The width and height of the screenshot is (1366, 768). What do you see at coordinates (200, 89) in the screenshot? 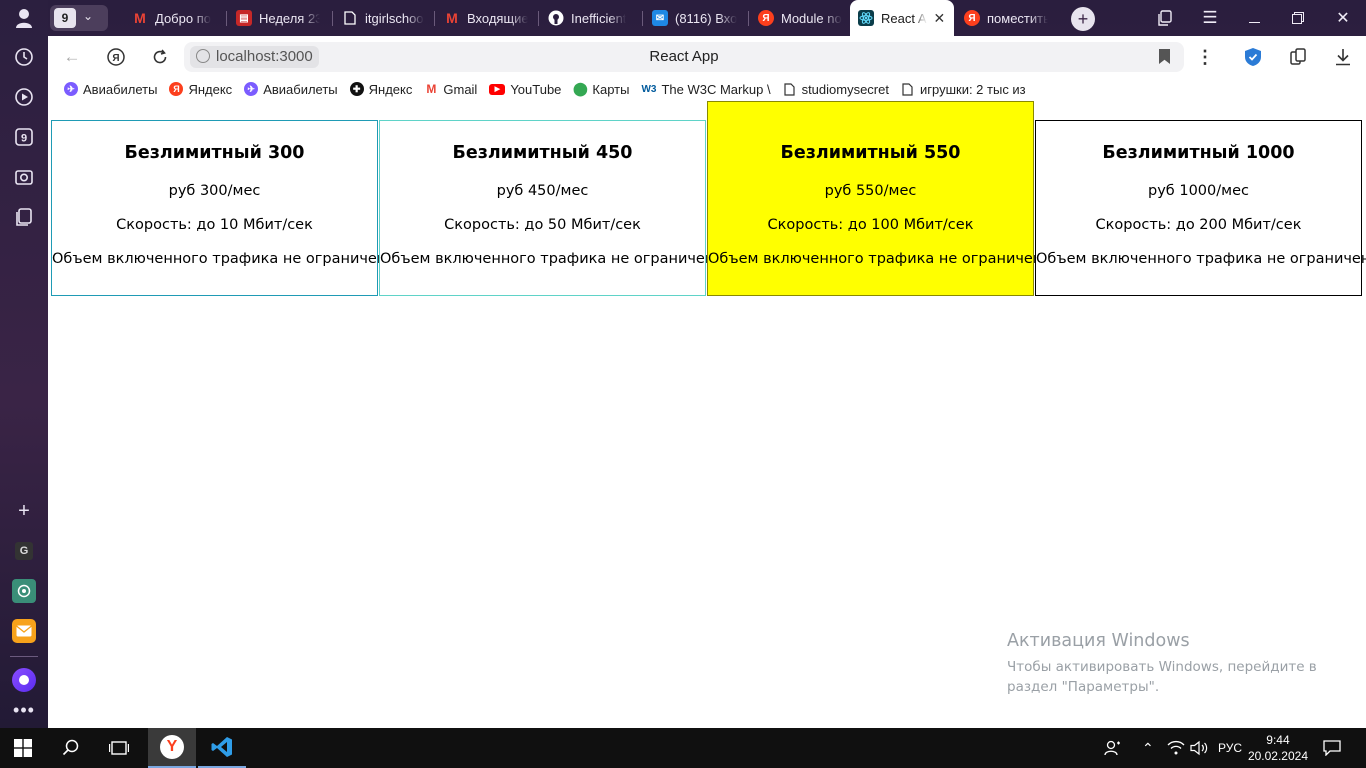
I see `bookmark-item: Я Яндекс` at bounding box center [200, 89].